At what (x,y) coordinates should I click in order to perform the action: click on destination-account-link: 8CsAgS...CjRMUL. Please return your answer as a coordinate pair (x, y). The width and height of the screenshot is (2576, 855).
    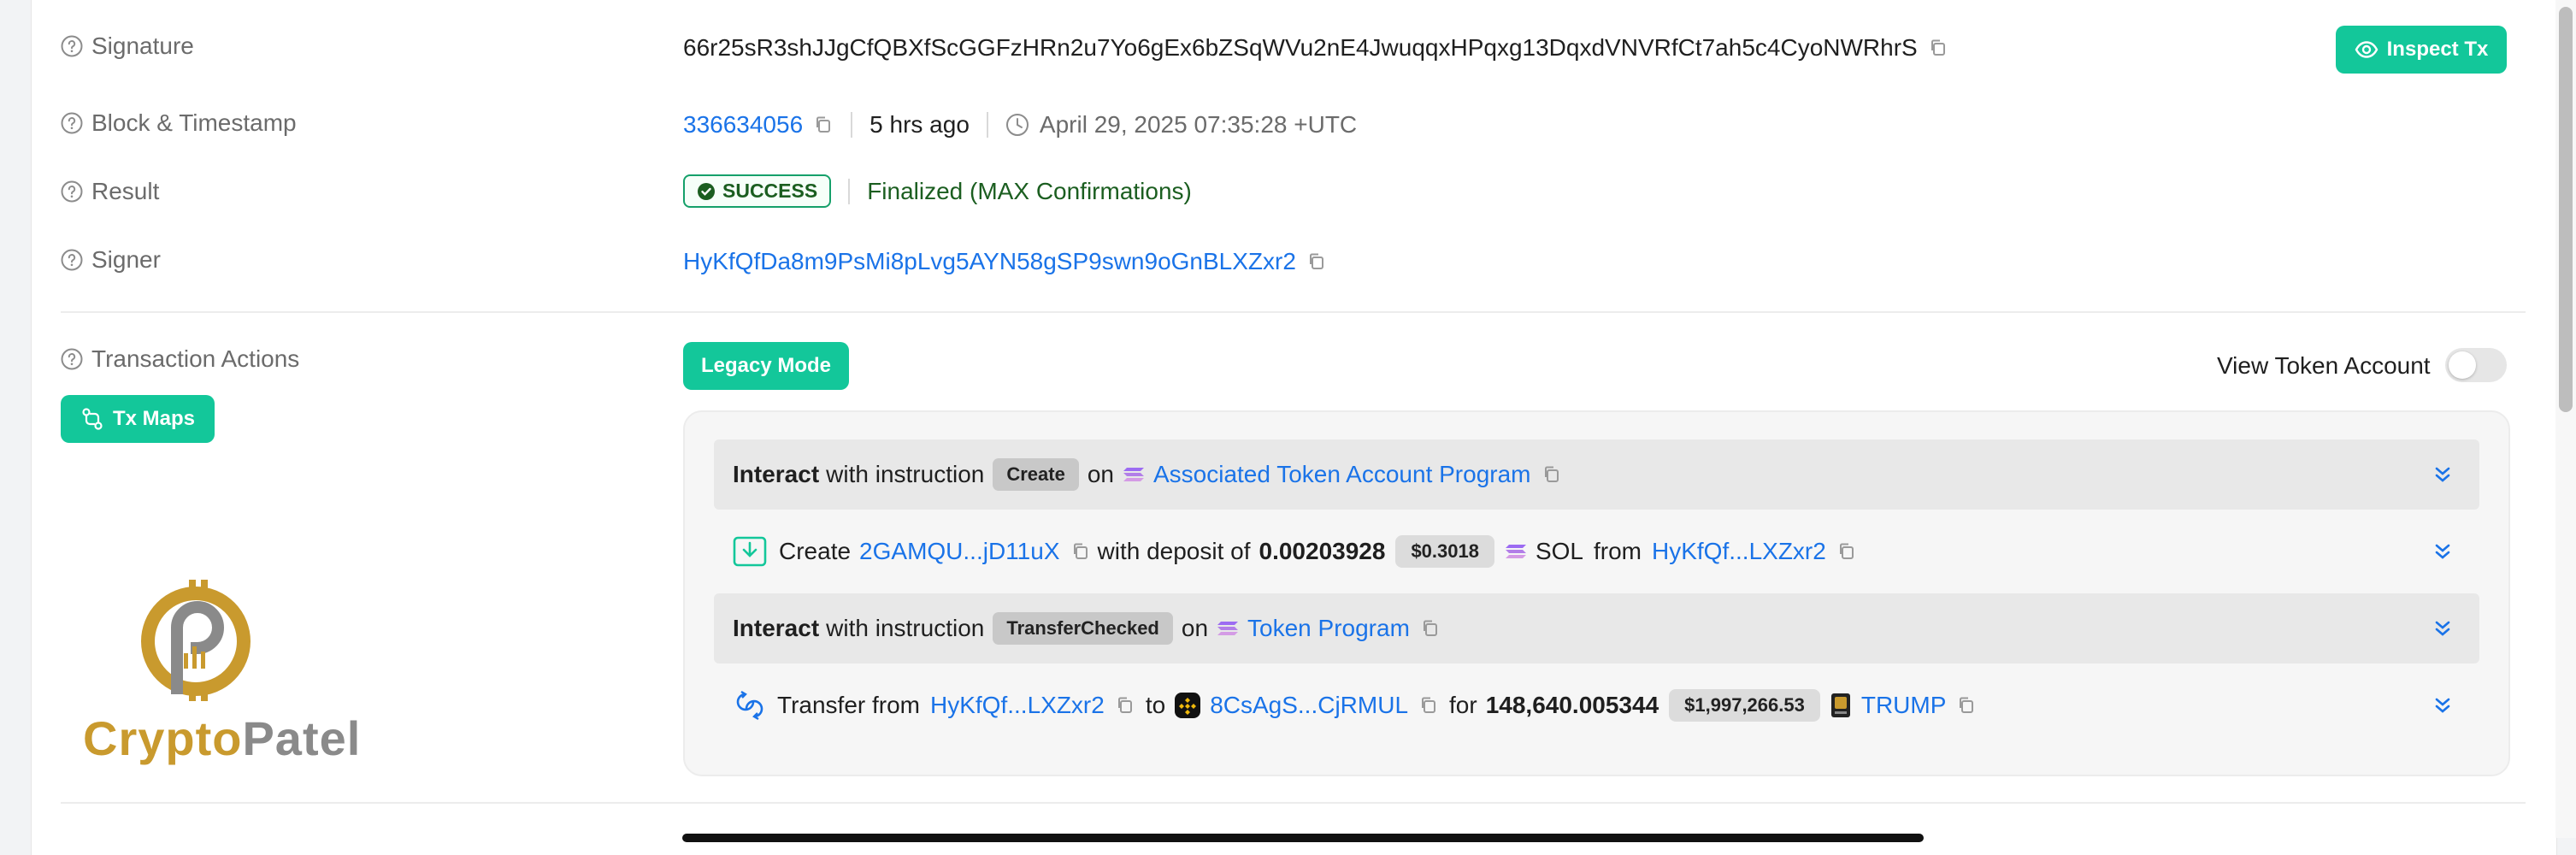
    Looking at the image, I should click on (1309, 705).